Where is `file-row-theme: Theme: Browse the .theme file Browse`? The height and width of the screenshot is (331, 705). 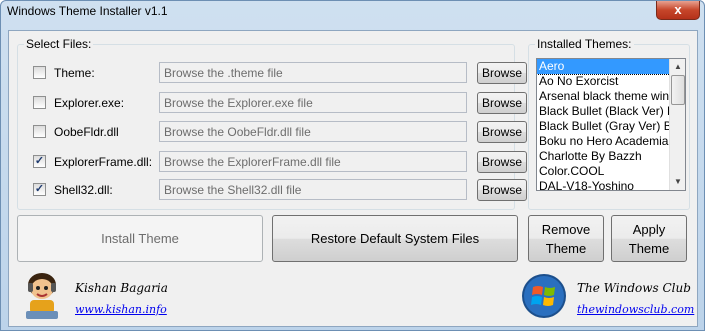
file-row-theme: Theme: Browse the .theme file Browse is located at coordinates (280, 73).